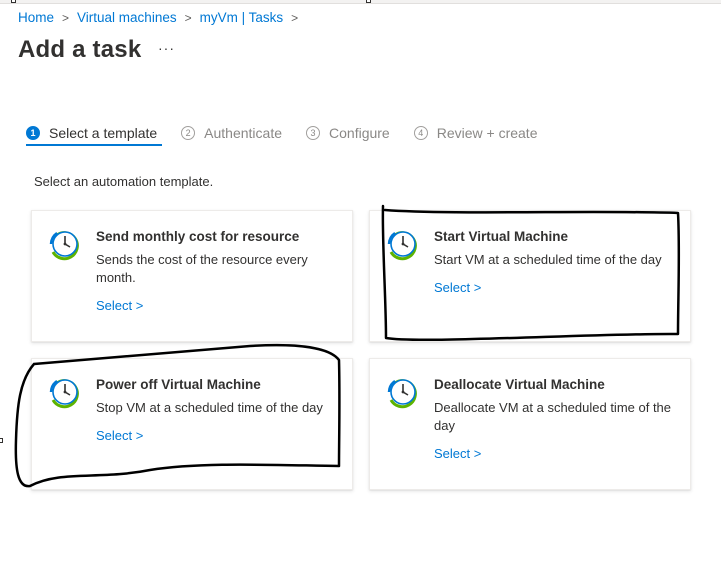 This screenshot has width=721, height=570. I want to click on page-title: Add a task, so click(80, 49).